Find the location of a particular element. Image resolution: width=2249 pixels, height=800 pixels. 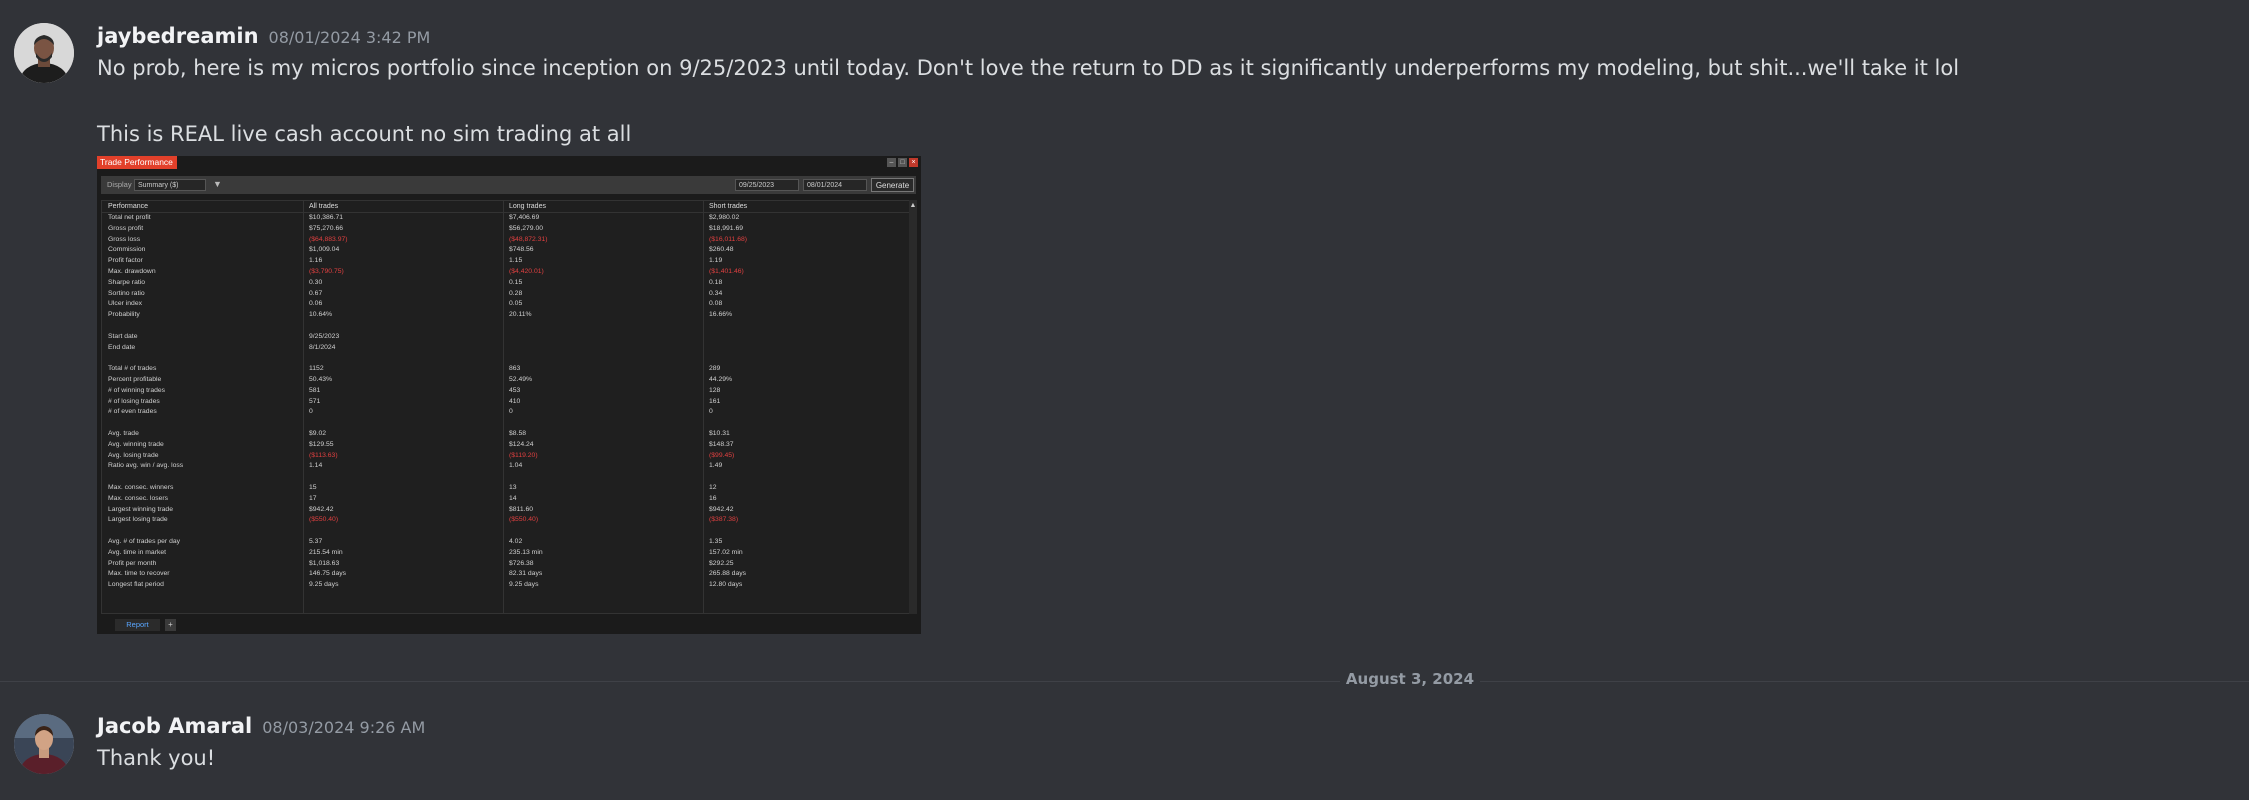

table-cell: # of even trades is located at coordinates (132, 412).